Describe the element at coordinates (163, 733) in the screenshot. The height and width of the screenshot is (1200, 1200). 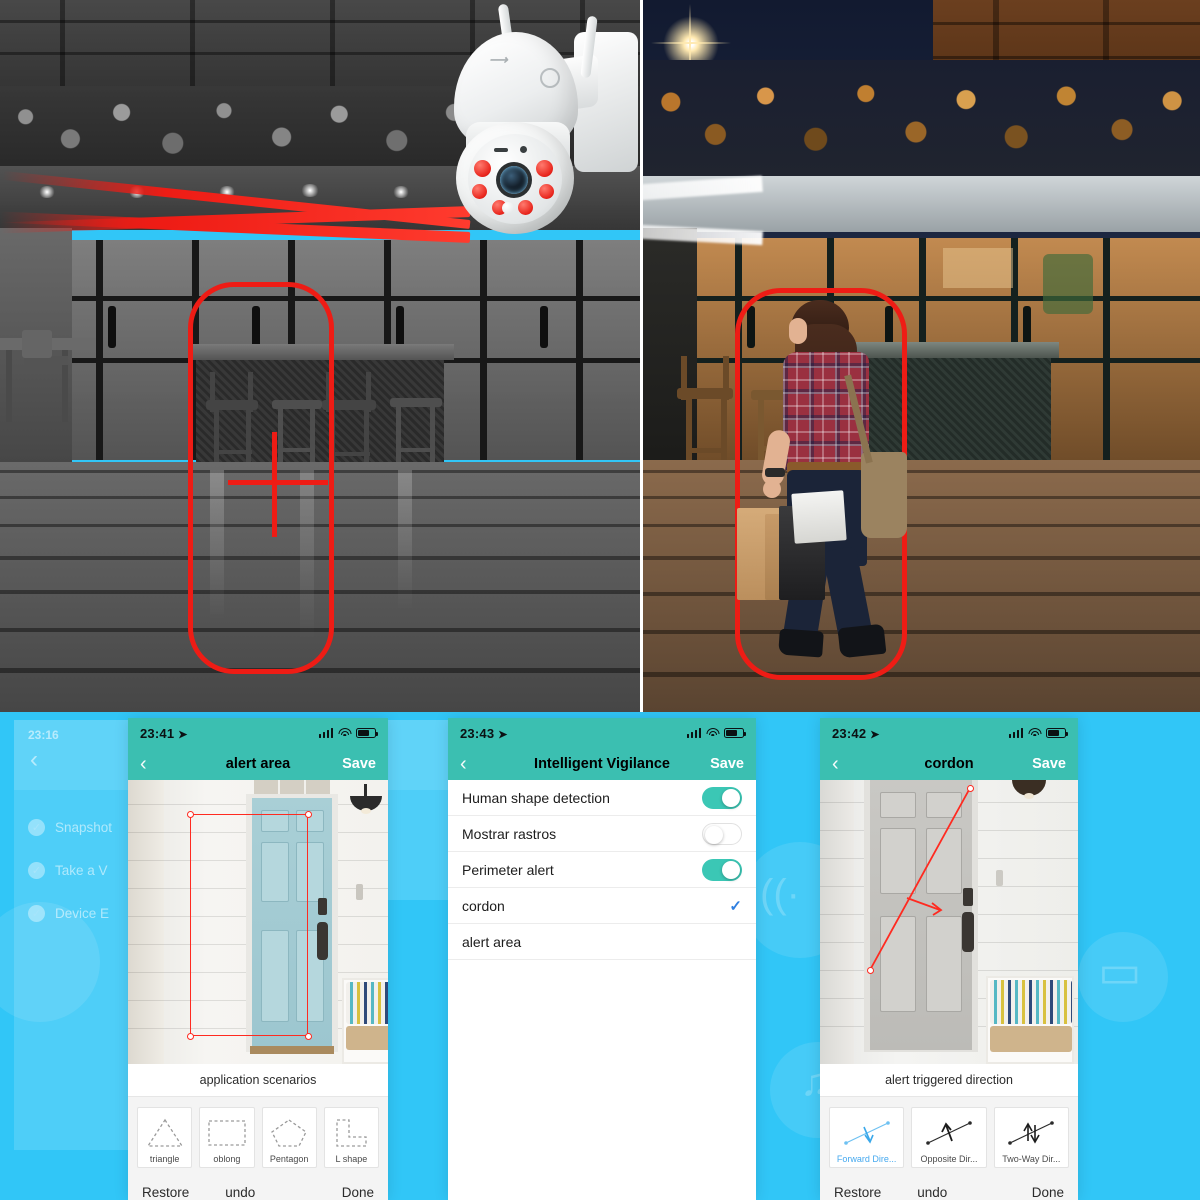
I see `status-time: 23:41 ➤` at that location.